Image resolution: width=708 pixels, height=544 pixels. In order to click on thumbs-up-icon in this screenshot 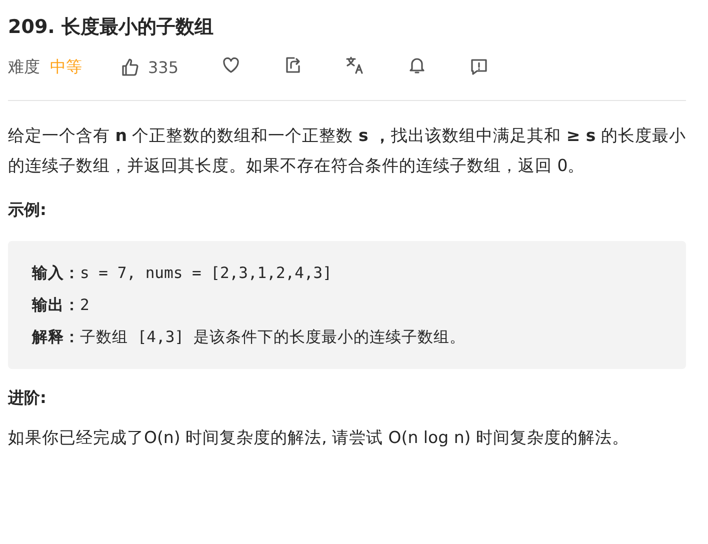, I will do `click(130, 67)`.